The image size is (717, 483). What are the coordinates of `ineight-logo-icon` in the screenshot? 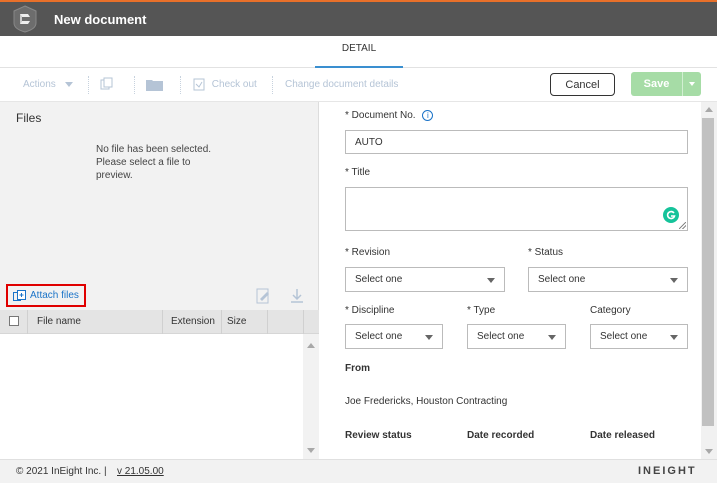 It's located at (25, 19).